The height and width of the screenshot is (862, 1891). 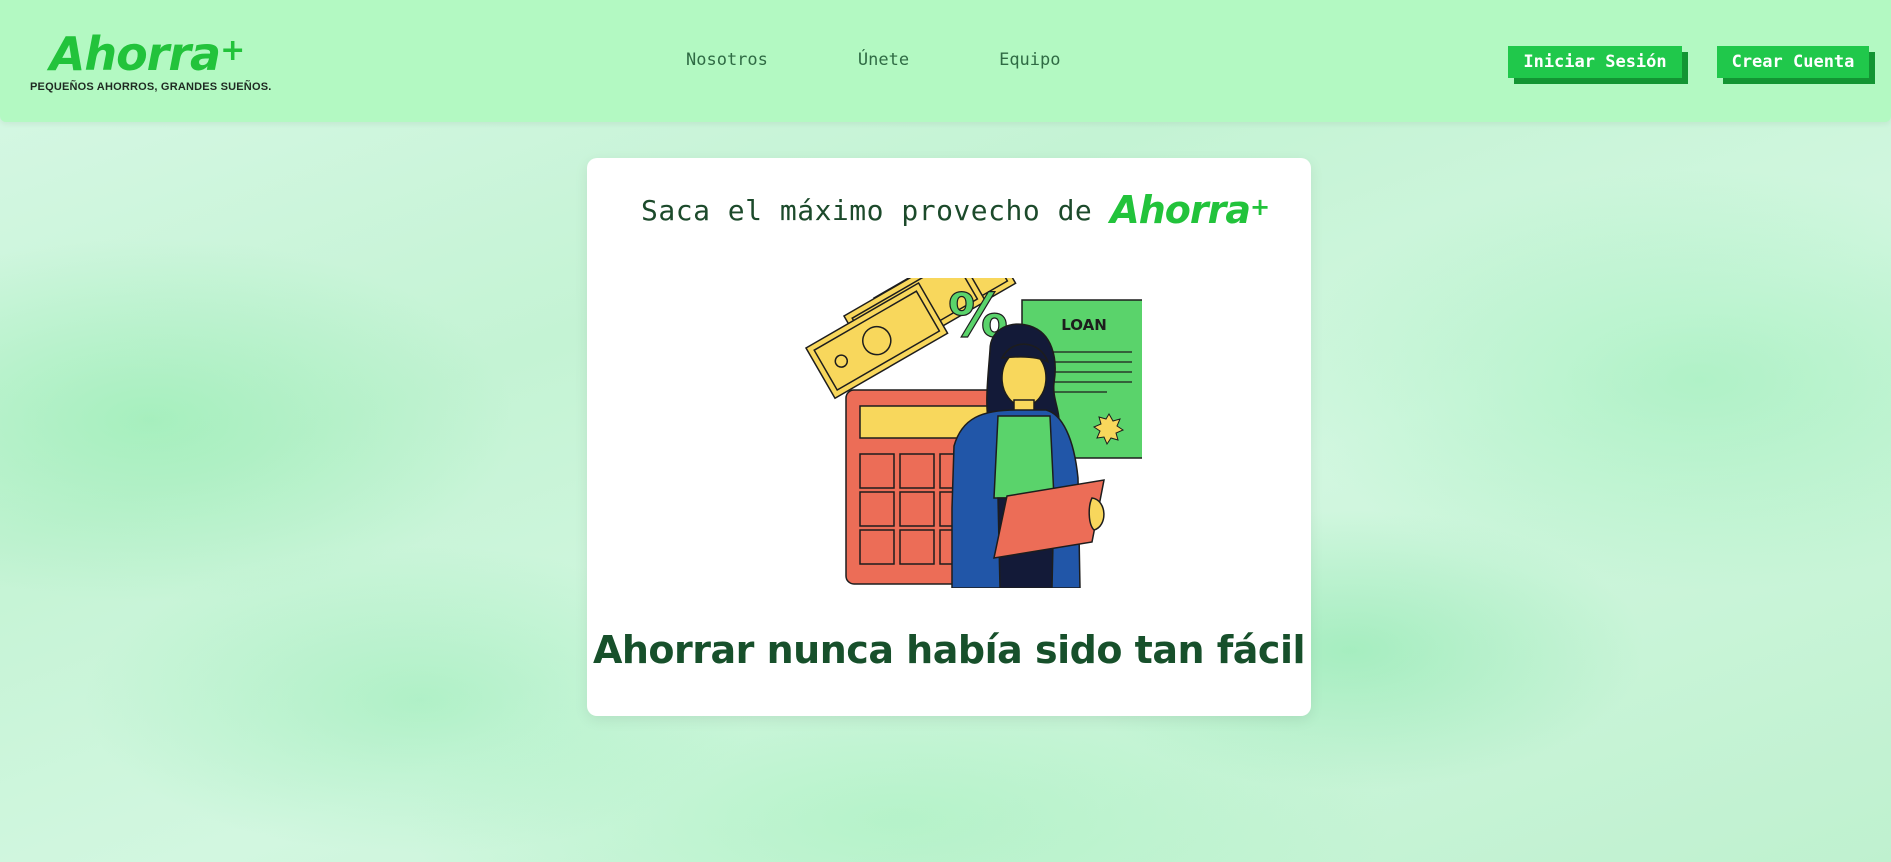 What do you see at coordinates (151, 87) in the screenshot?
I see `brand-tagline: PEQUEÑOS AHORROS, GRANDES SUEÑOS.` at bounding box center [151, 87].